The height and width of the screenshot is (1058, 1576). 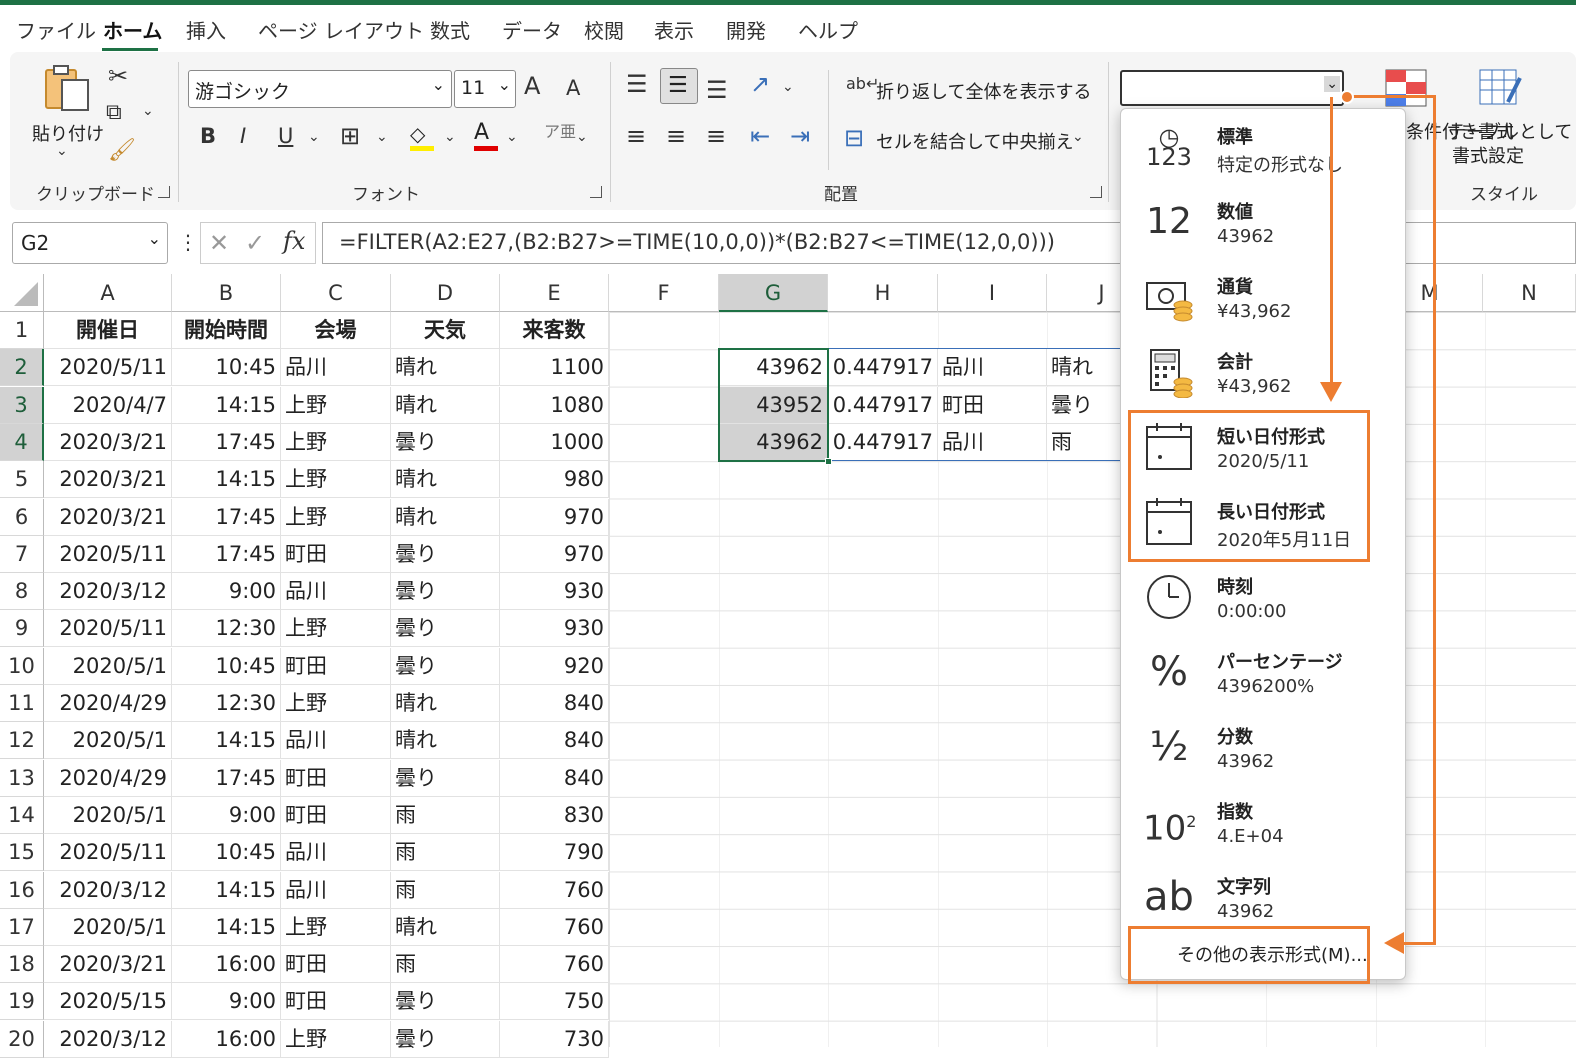 I want to click on clipboard-launcher-icon, so click(x=164, y=192).